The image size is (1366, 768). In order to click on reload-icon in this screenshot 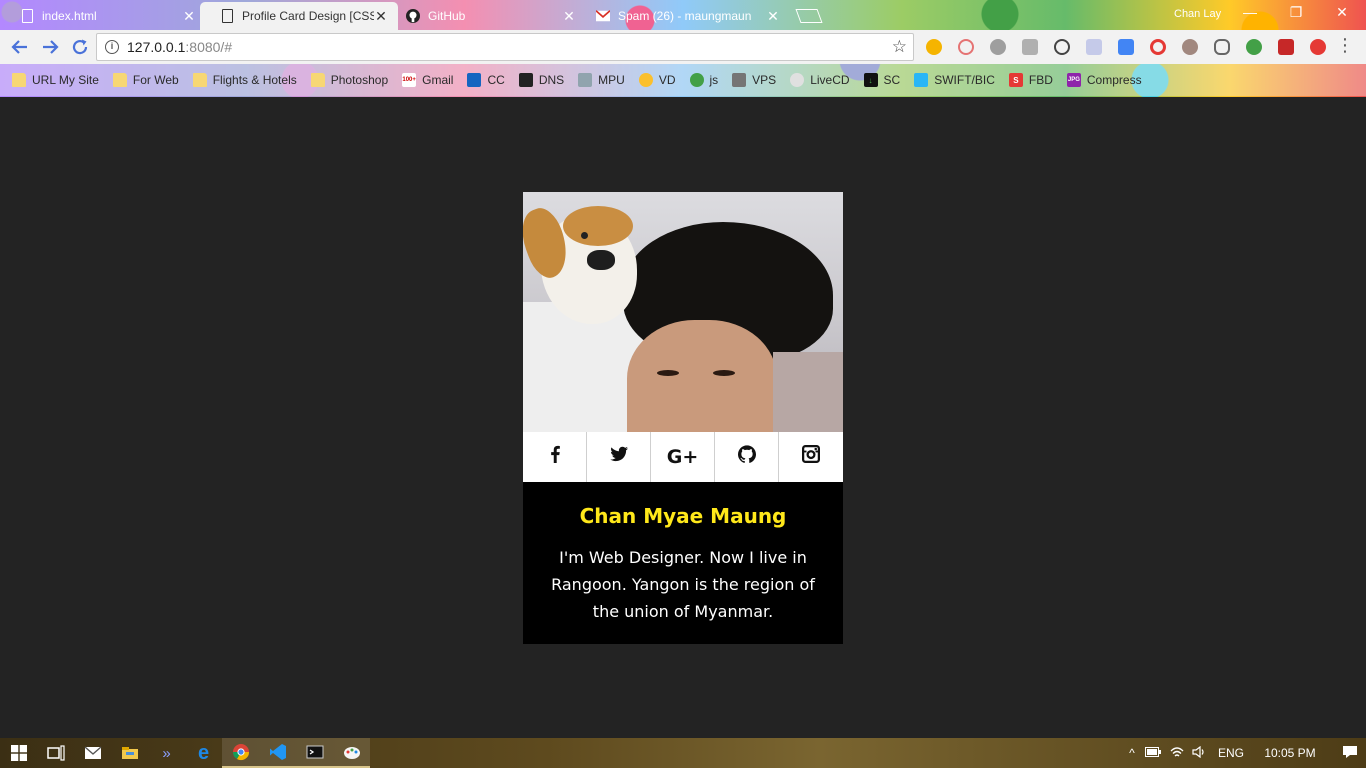, I will do `click(80, 47)`.